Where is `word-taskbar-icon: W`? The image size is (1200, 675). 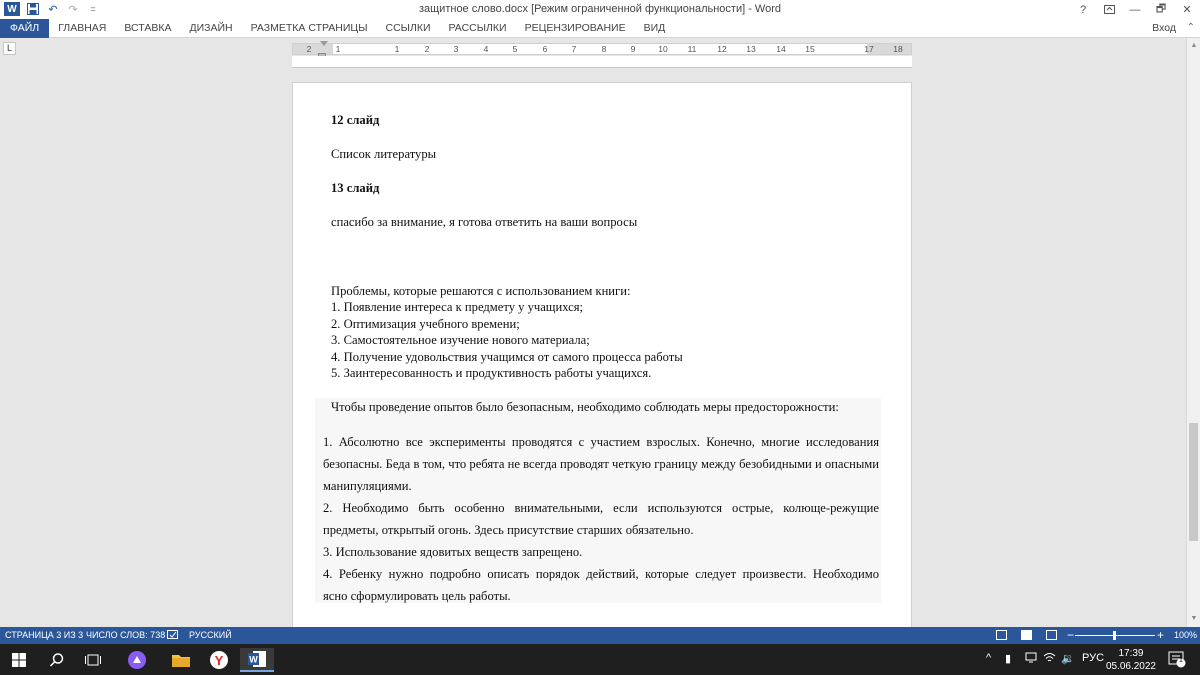 word-taskbar-icon: W is located at coordinates (257, 660).